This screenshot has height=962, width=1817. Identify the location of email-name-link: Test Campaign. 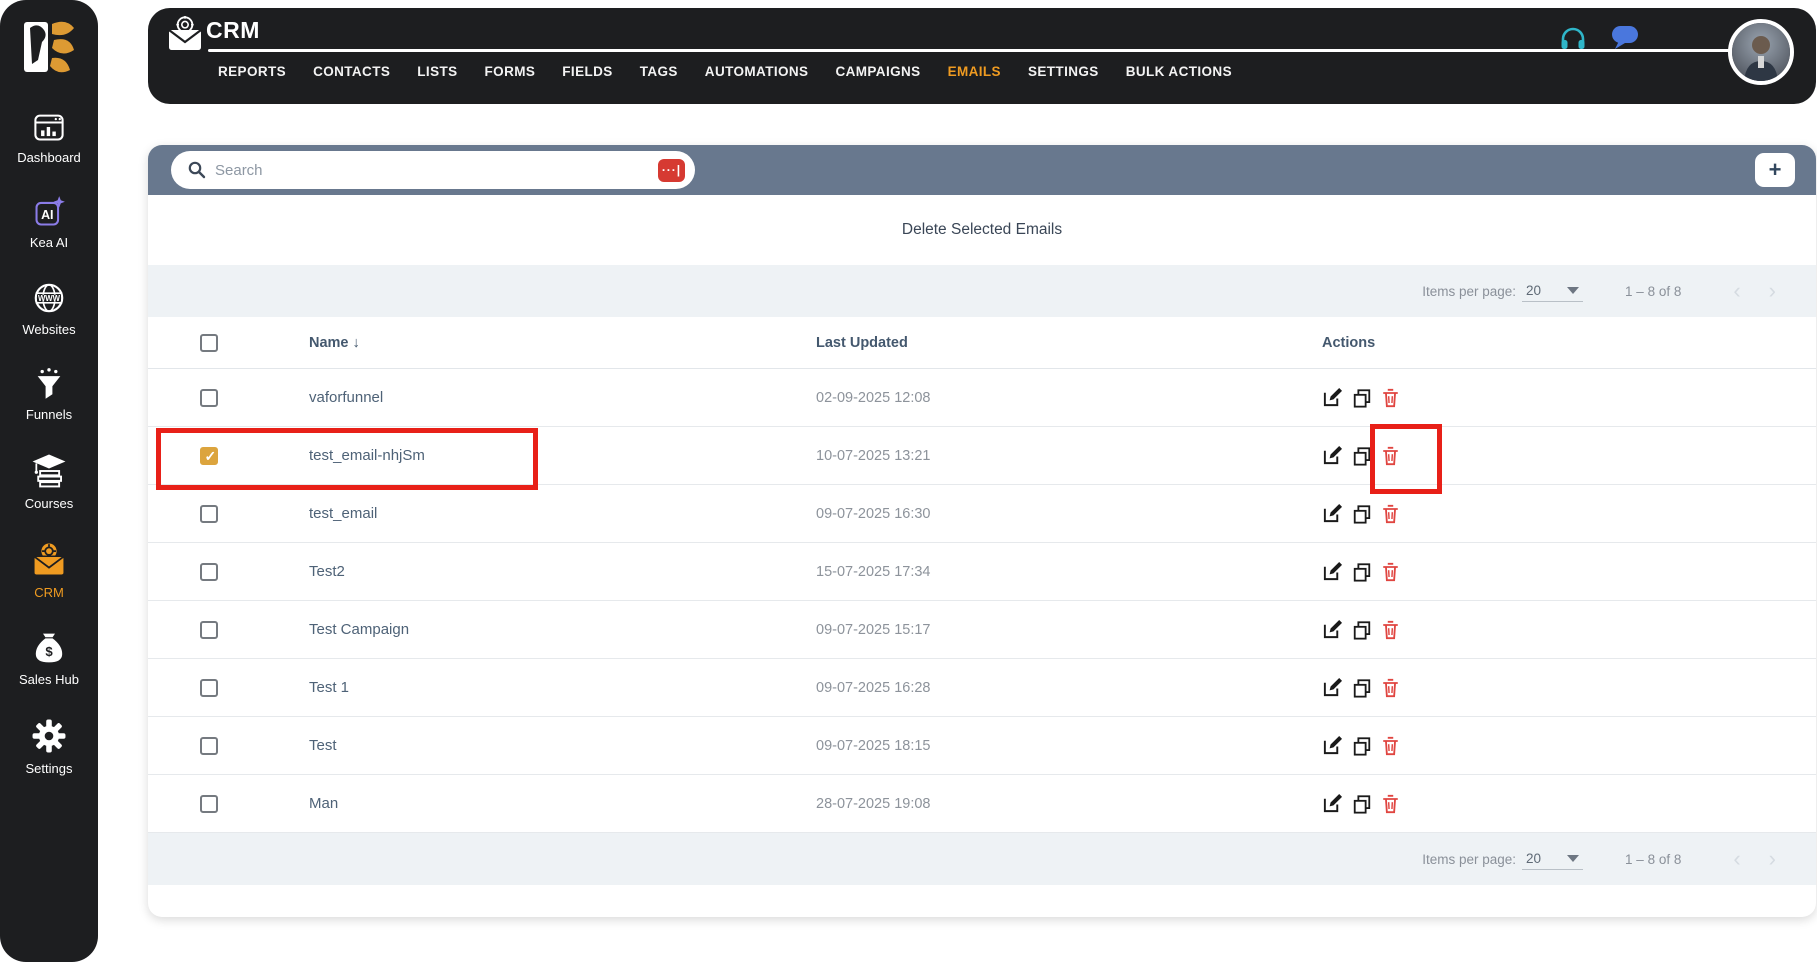
(562, 629).